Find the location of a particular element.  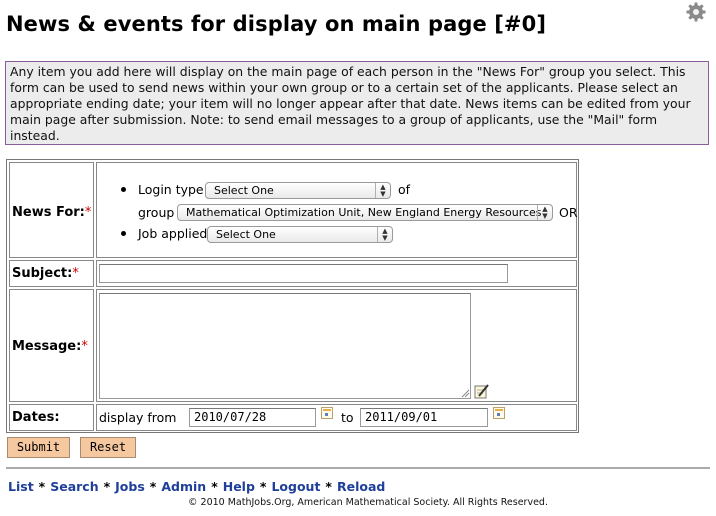

subject-label-cell: Subject:* is located at coordinates (51, 273).